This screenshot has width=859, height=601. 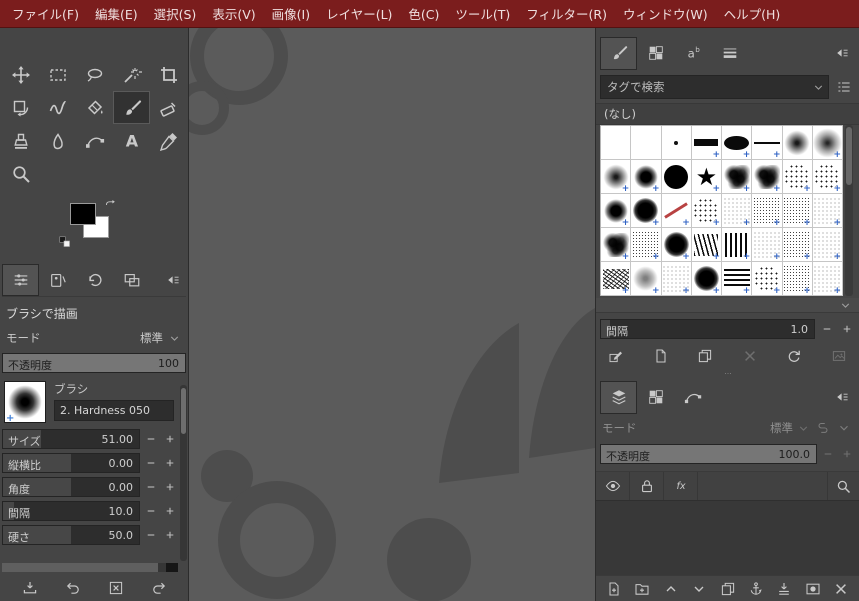 What do you see at coordinates (842, 397) in the screenshot?
I see `layers-dock-menu-button` at bounding box center [842, 397].